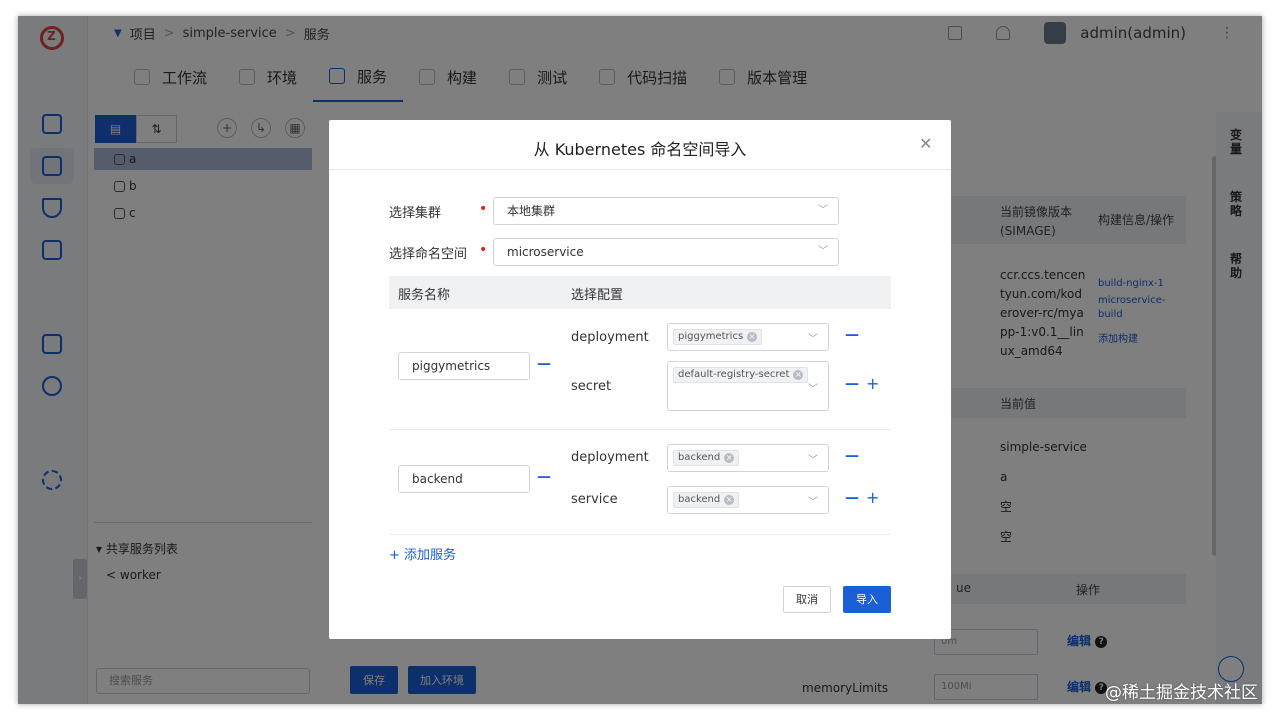 This screenshot has height=721, width=1280. Describe the element at coordinates (640, 149) in the screenshot. I see `dialog-title: 从 Kubernetes 命名空间导入` at that location.